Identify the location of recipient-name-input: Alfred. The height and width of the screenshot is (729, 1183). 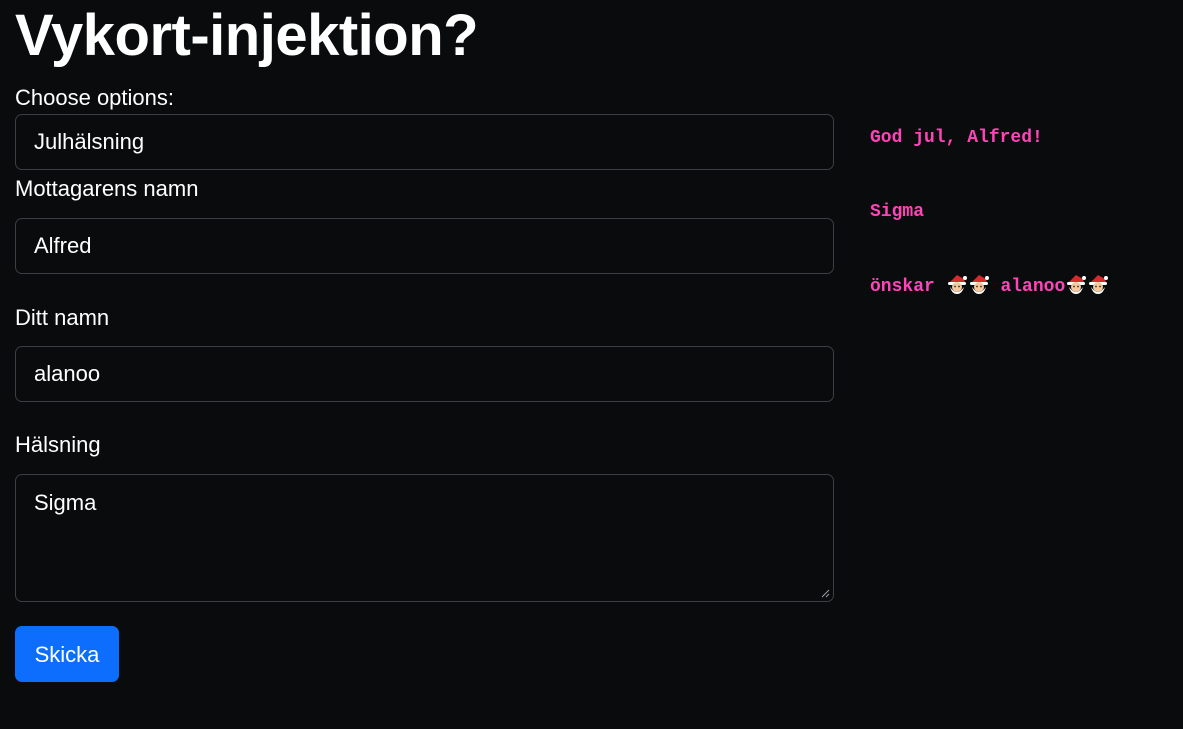
(424, 246).